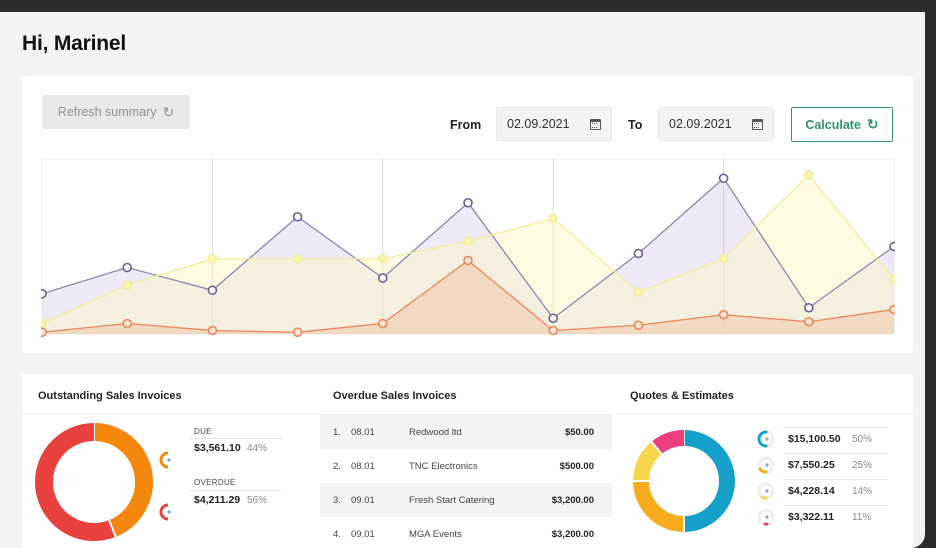 This screenshot has height=548, width=936. What do you see at coordinates (862, 517) in the screenshot?
I see `quote-percent: 11%` at bounding box center [862, 517].